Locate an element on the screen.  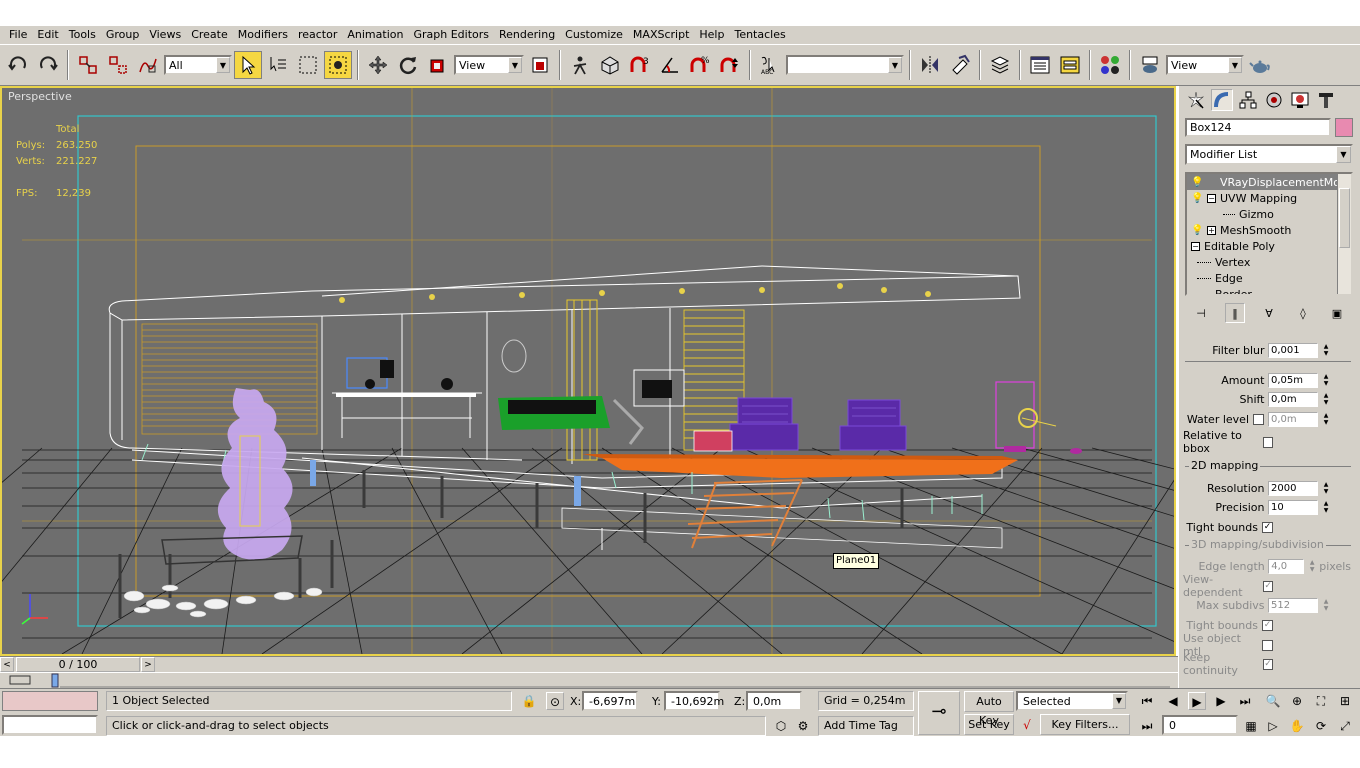
key-curve-icon: √ is located at coordinates (1027, 725).